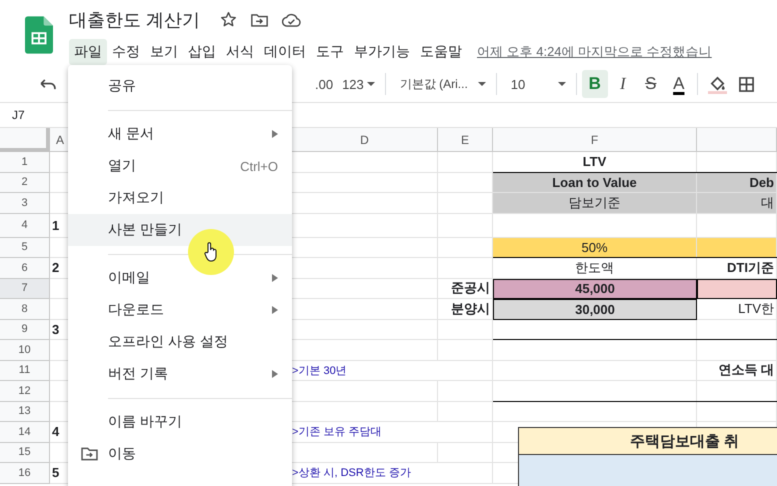  I want to click on menu-bar-item: 부가기능, so click(382, 52).